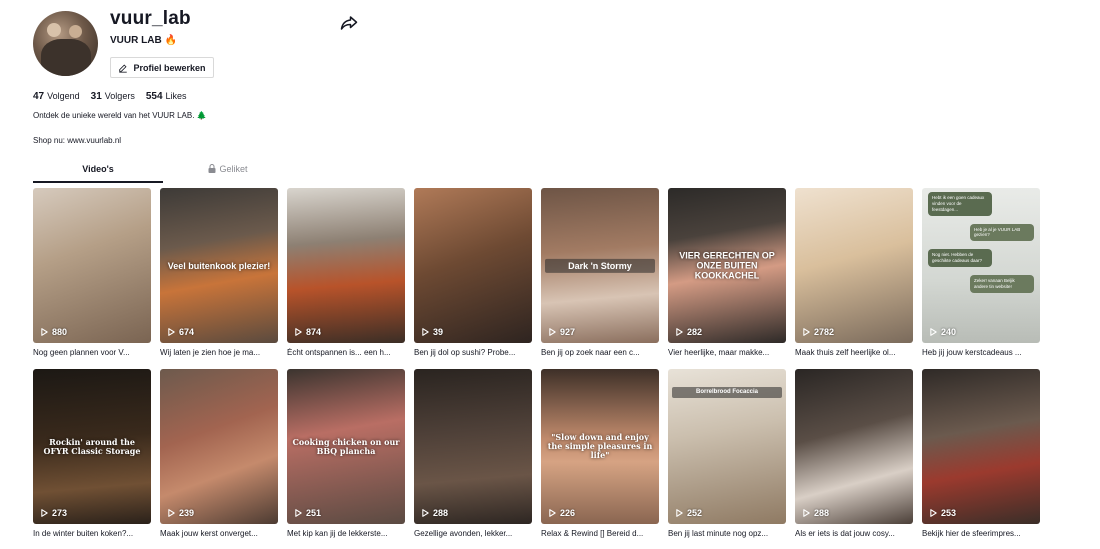 This screenshot has width=1100, height=549. I want to click on video-overlay-text: Borrelbrood Focaccia, so click(727, 392).